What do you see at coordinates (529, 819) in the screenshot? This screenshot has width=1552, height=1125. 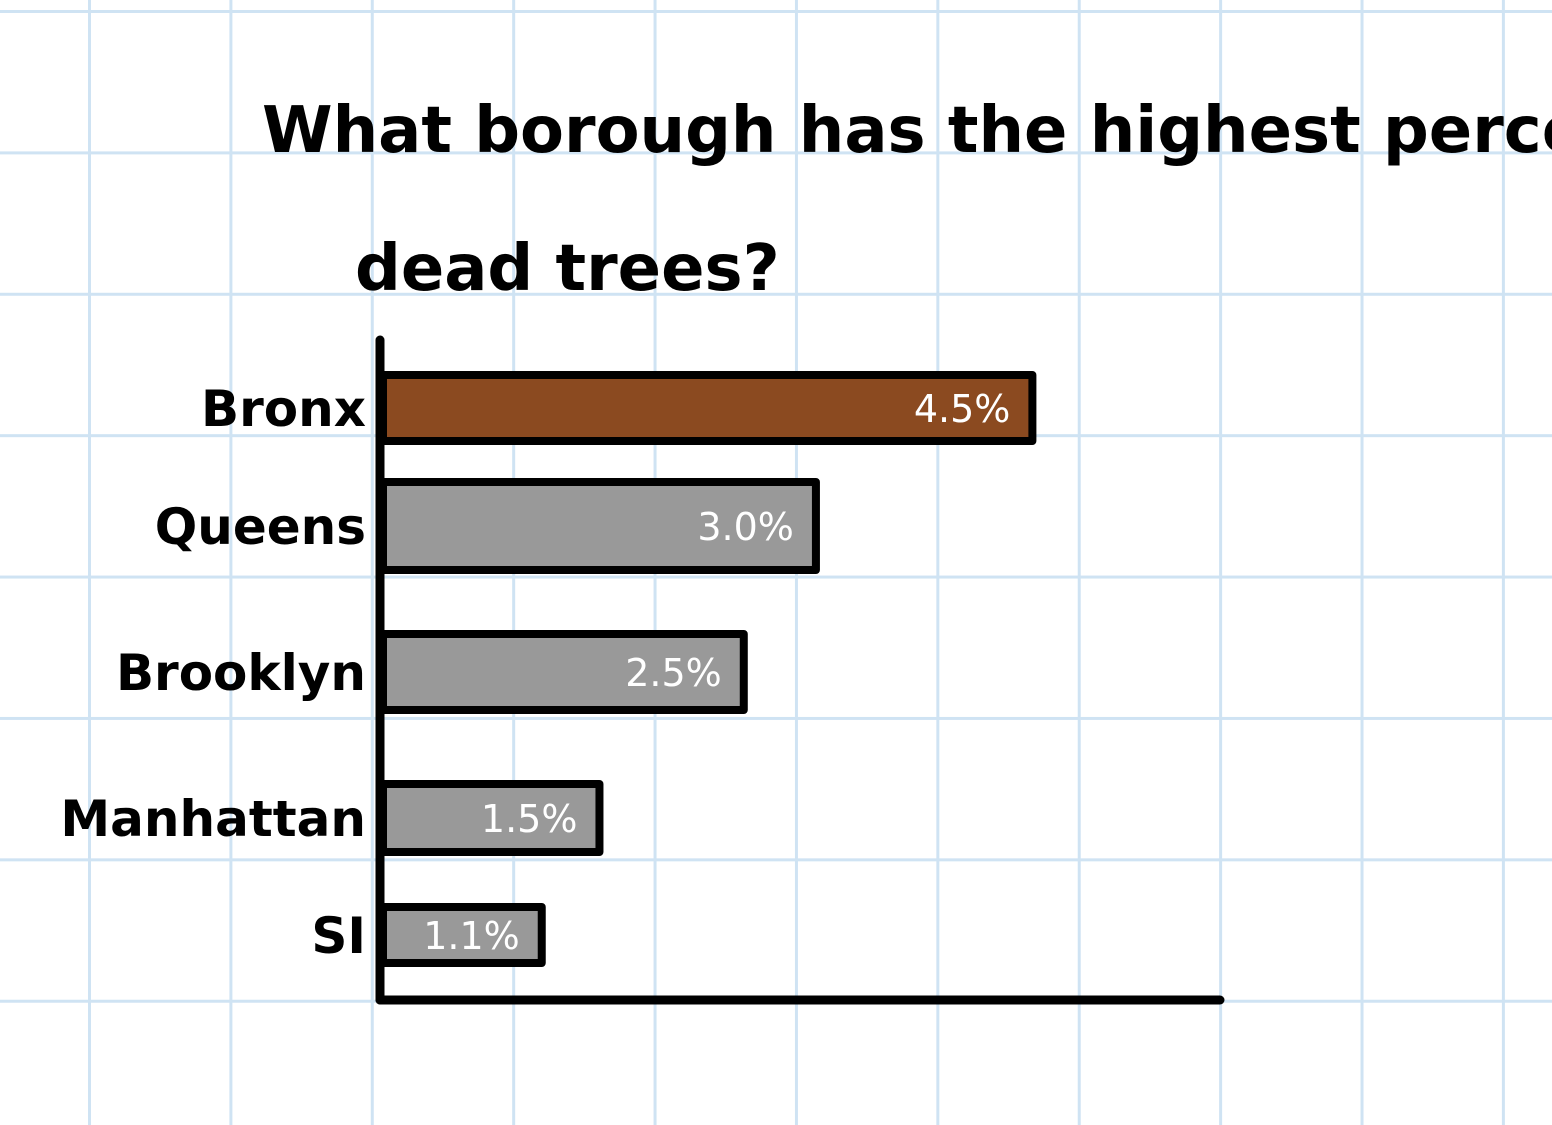 I see `bar-value-label-manhattan: 1.5%` at bounding box center [529, 819].